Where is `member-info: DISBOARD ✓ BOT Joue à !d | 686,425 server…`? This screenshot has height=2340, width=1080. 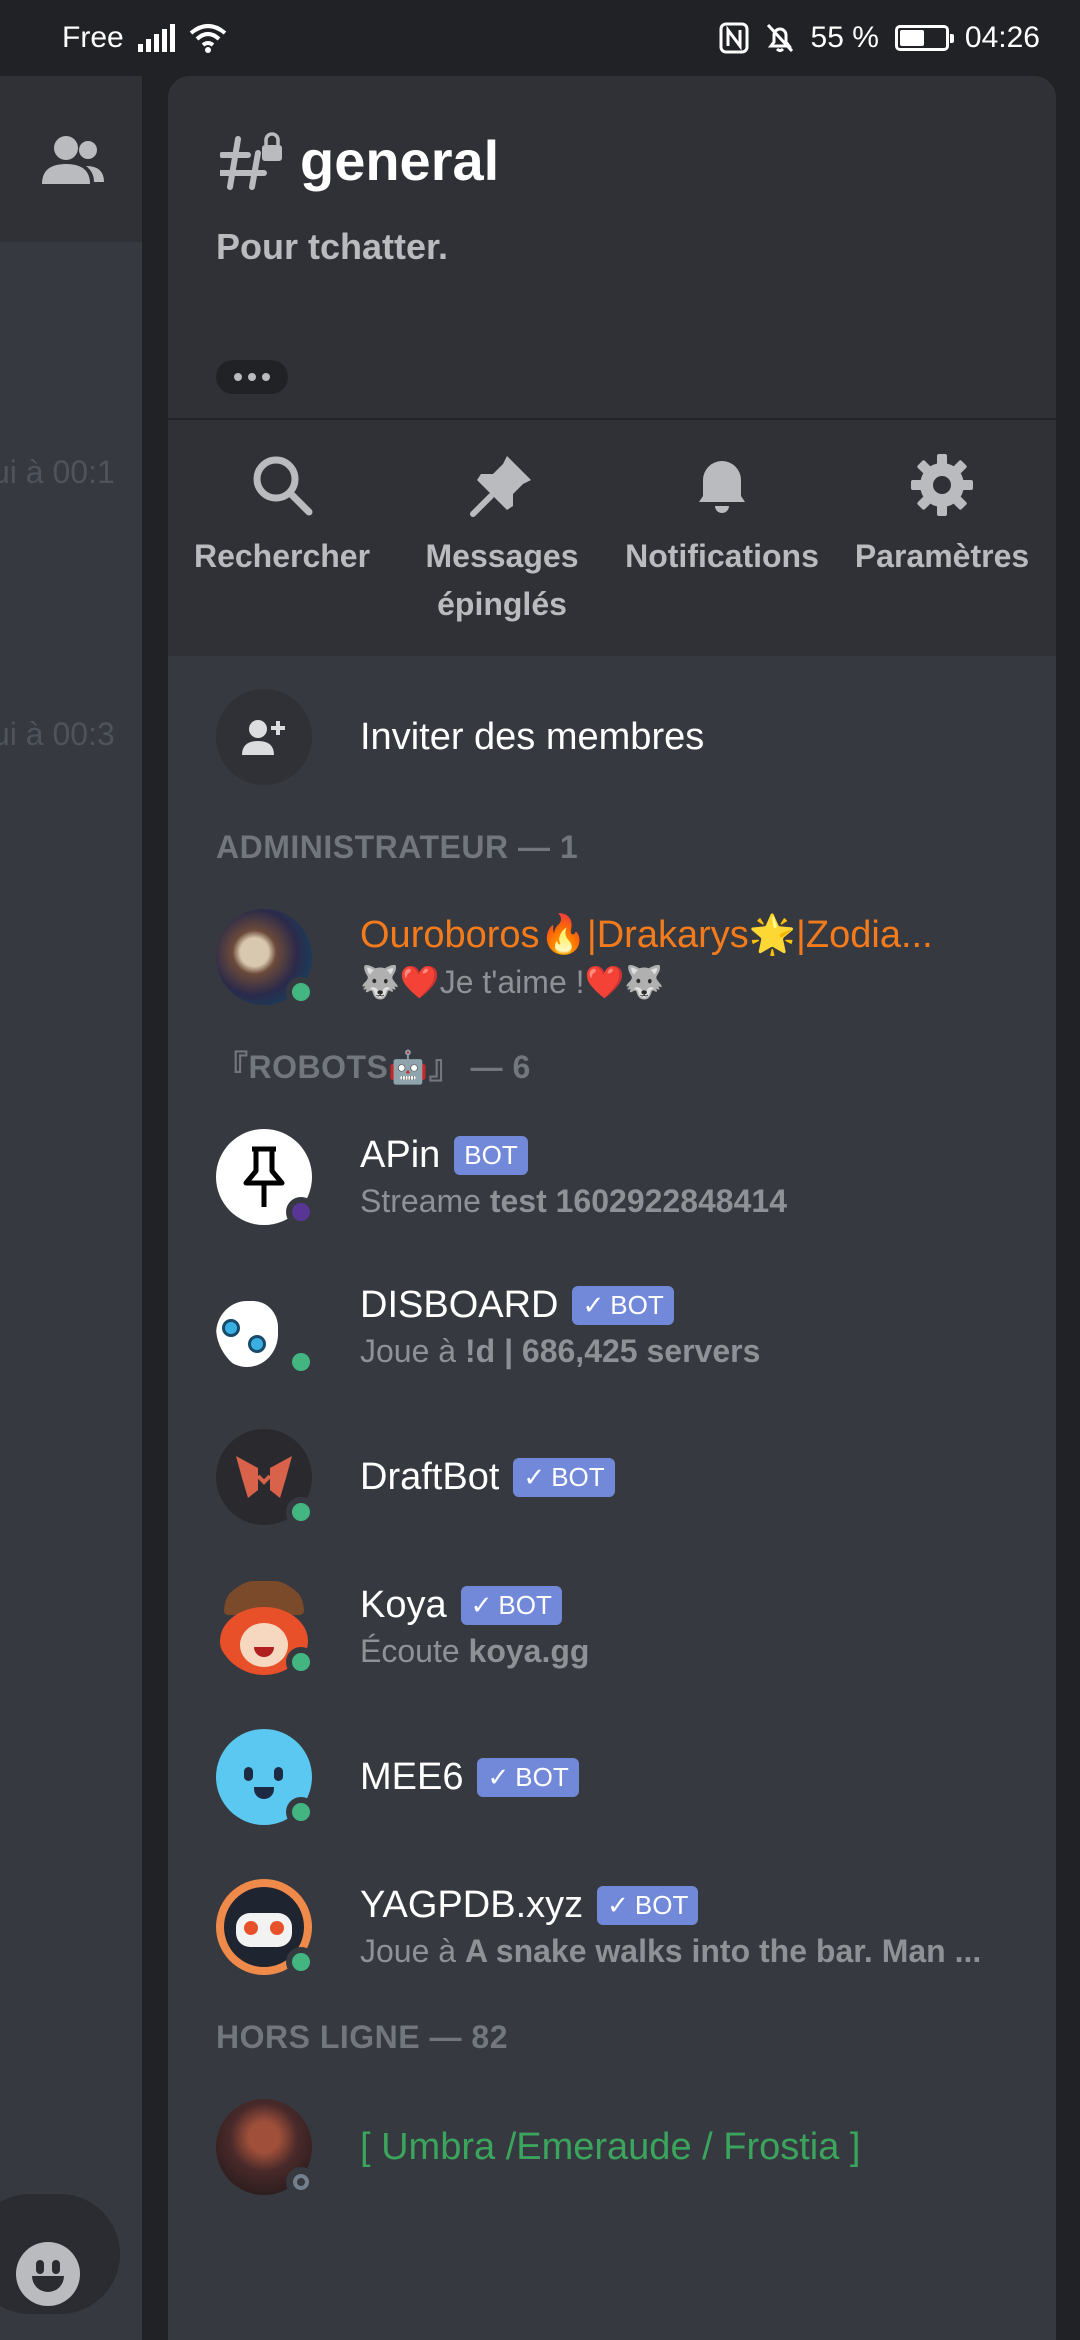 member-info: DISBOARD ✓ BOT Joue à !d | 686,425 server… is located at coordinates (680, 1327).